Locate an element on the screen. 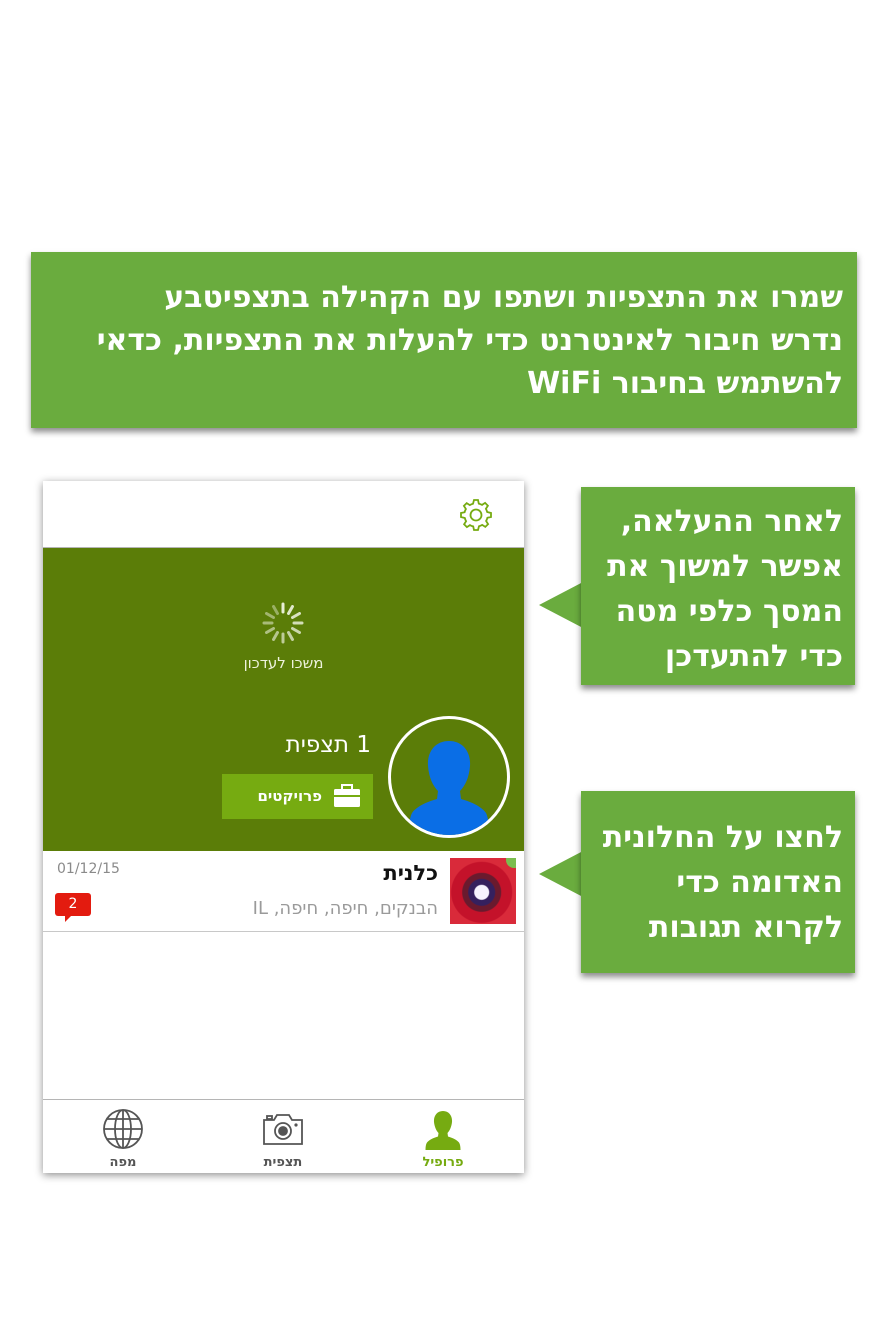  comments-tip-line-1: לחצו על החלונית is located at coordinates (722, 837).